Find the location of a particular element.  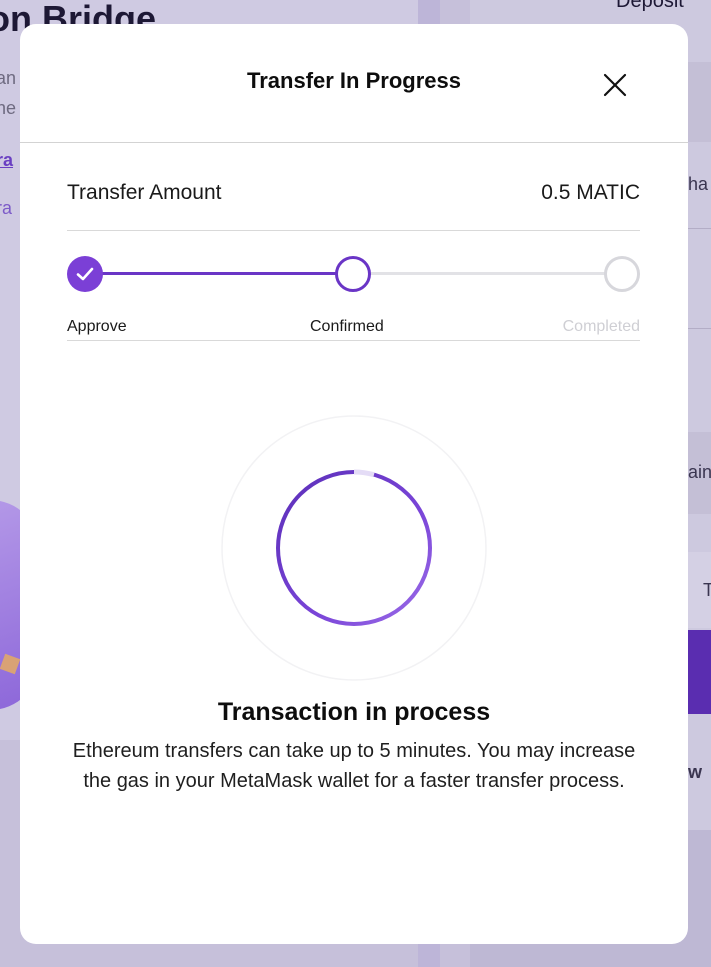

transfer-amount-row: Transfer Amount 0.5 MATIC is located at coordinates (353, 198).